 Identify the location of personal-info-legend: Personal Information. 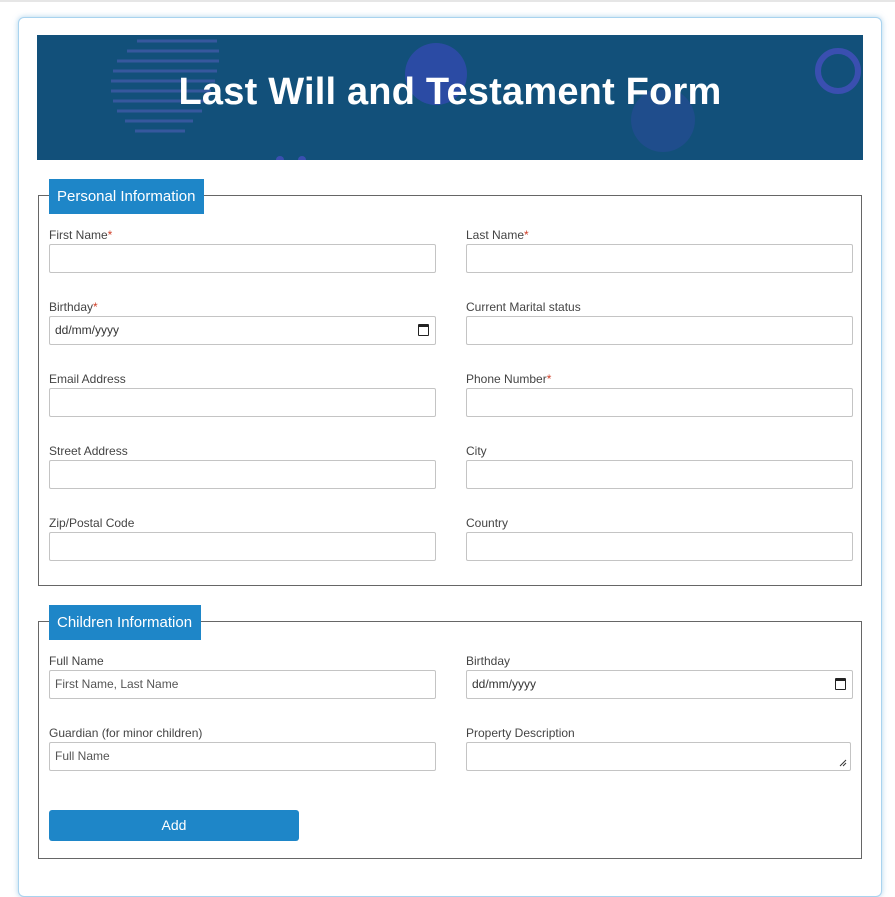
(126, 196).